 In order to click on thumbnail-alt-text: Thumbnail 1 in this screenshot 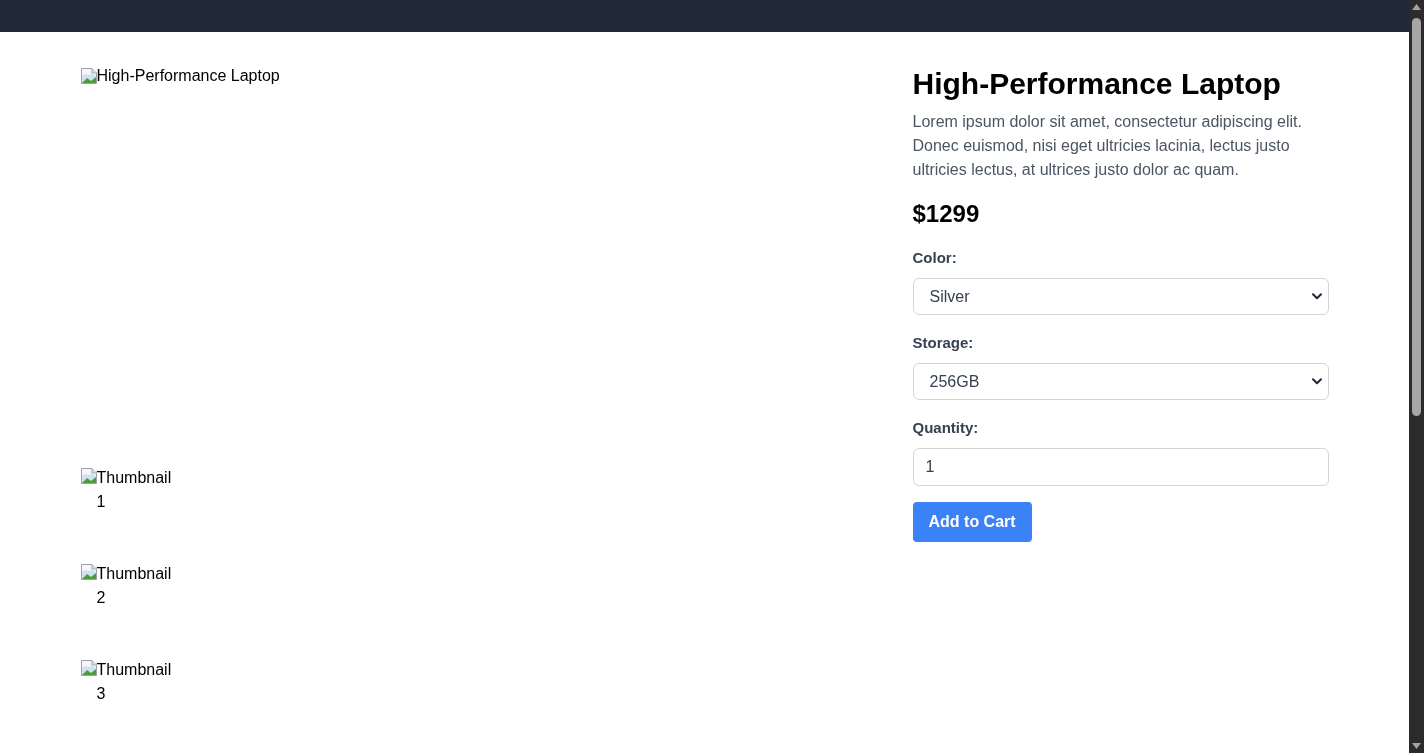, I will do `click(134, 490)`.